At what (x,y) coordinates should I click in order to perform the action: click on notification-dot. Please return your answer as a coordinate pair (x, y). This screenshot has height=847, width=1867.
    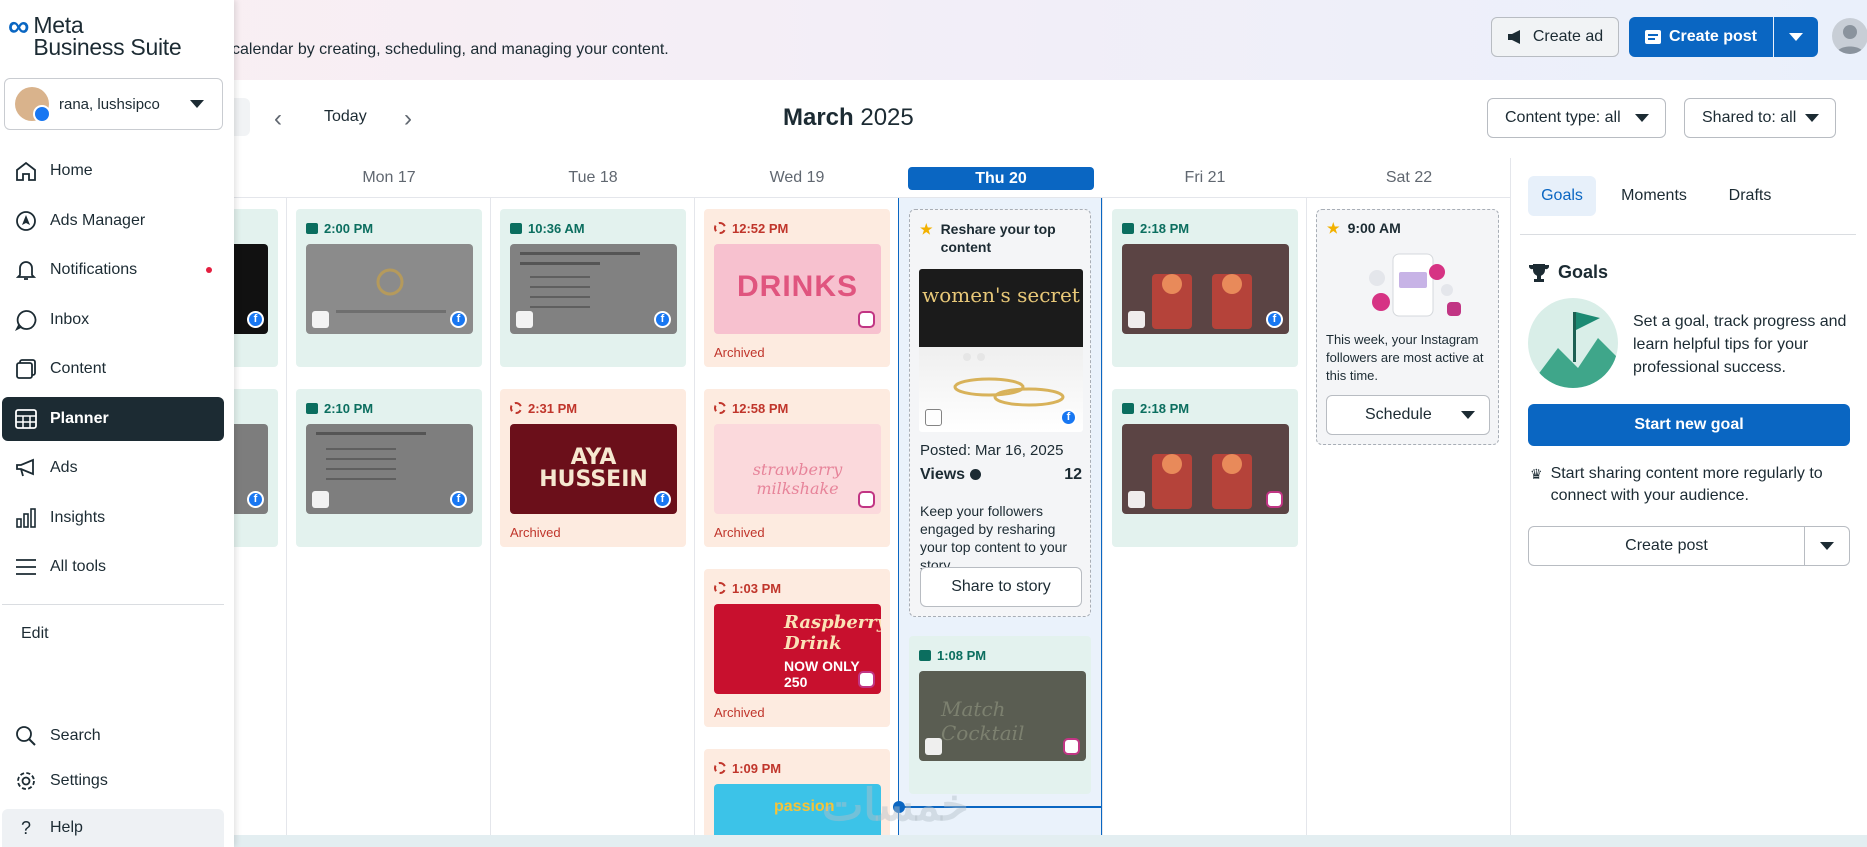
    Looking at the image, I should click on (209, 270).